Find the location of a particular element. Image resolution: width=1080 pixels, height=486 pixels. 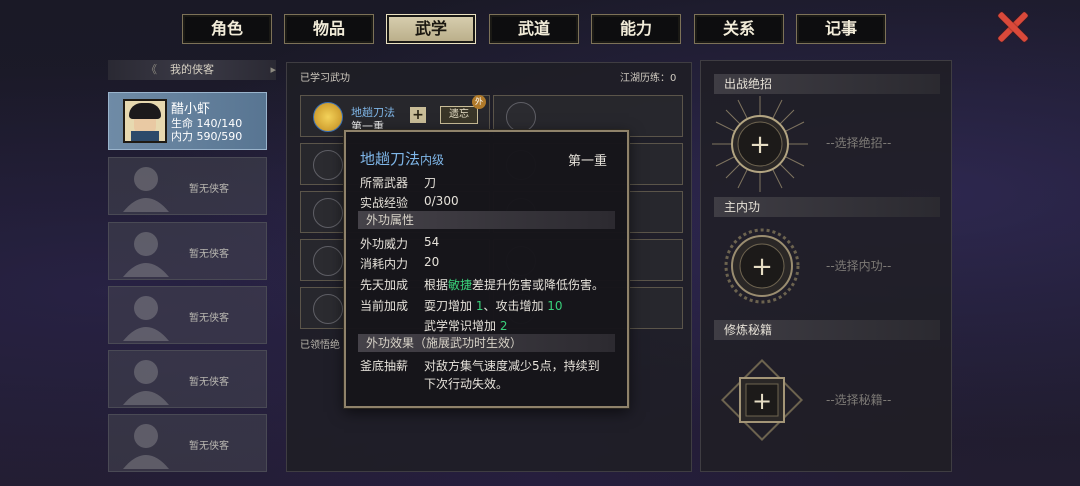

current-bonus-value-2: 武学常识增加 2 is located at coordinates (466, 326).